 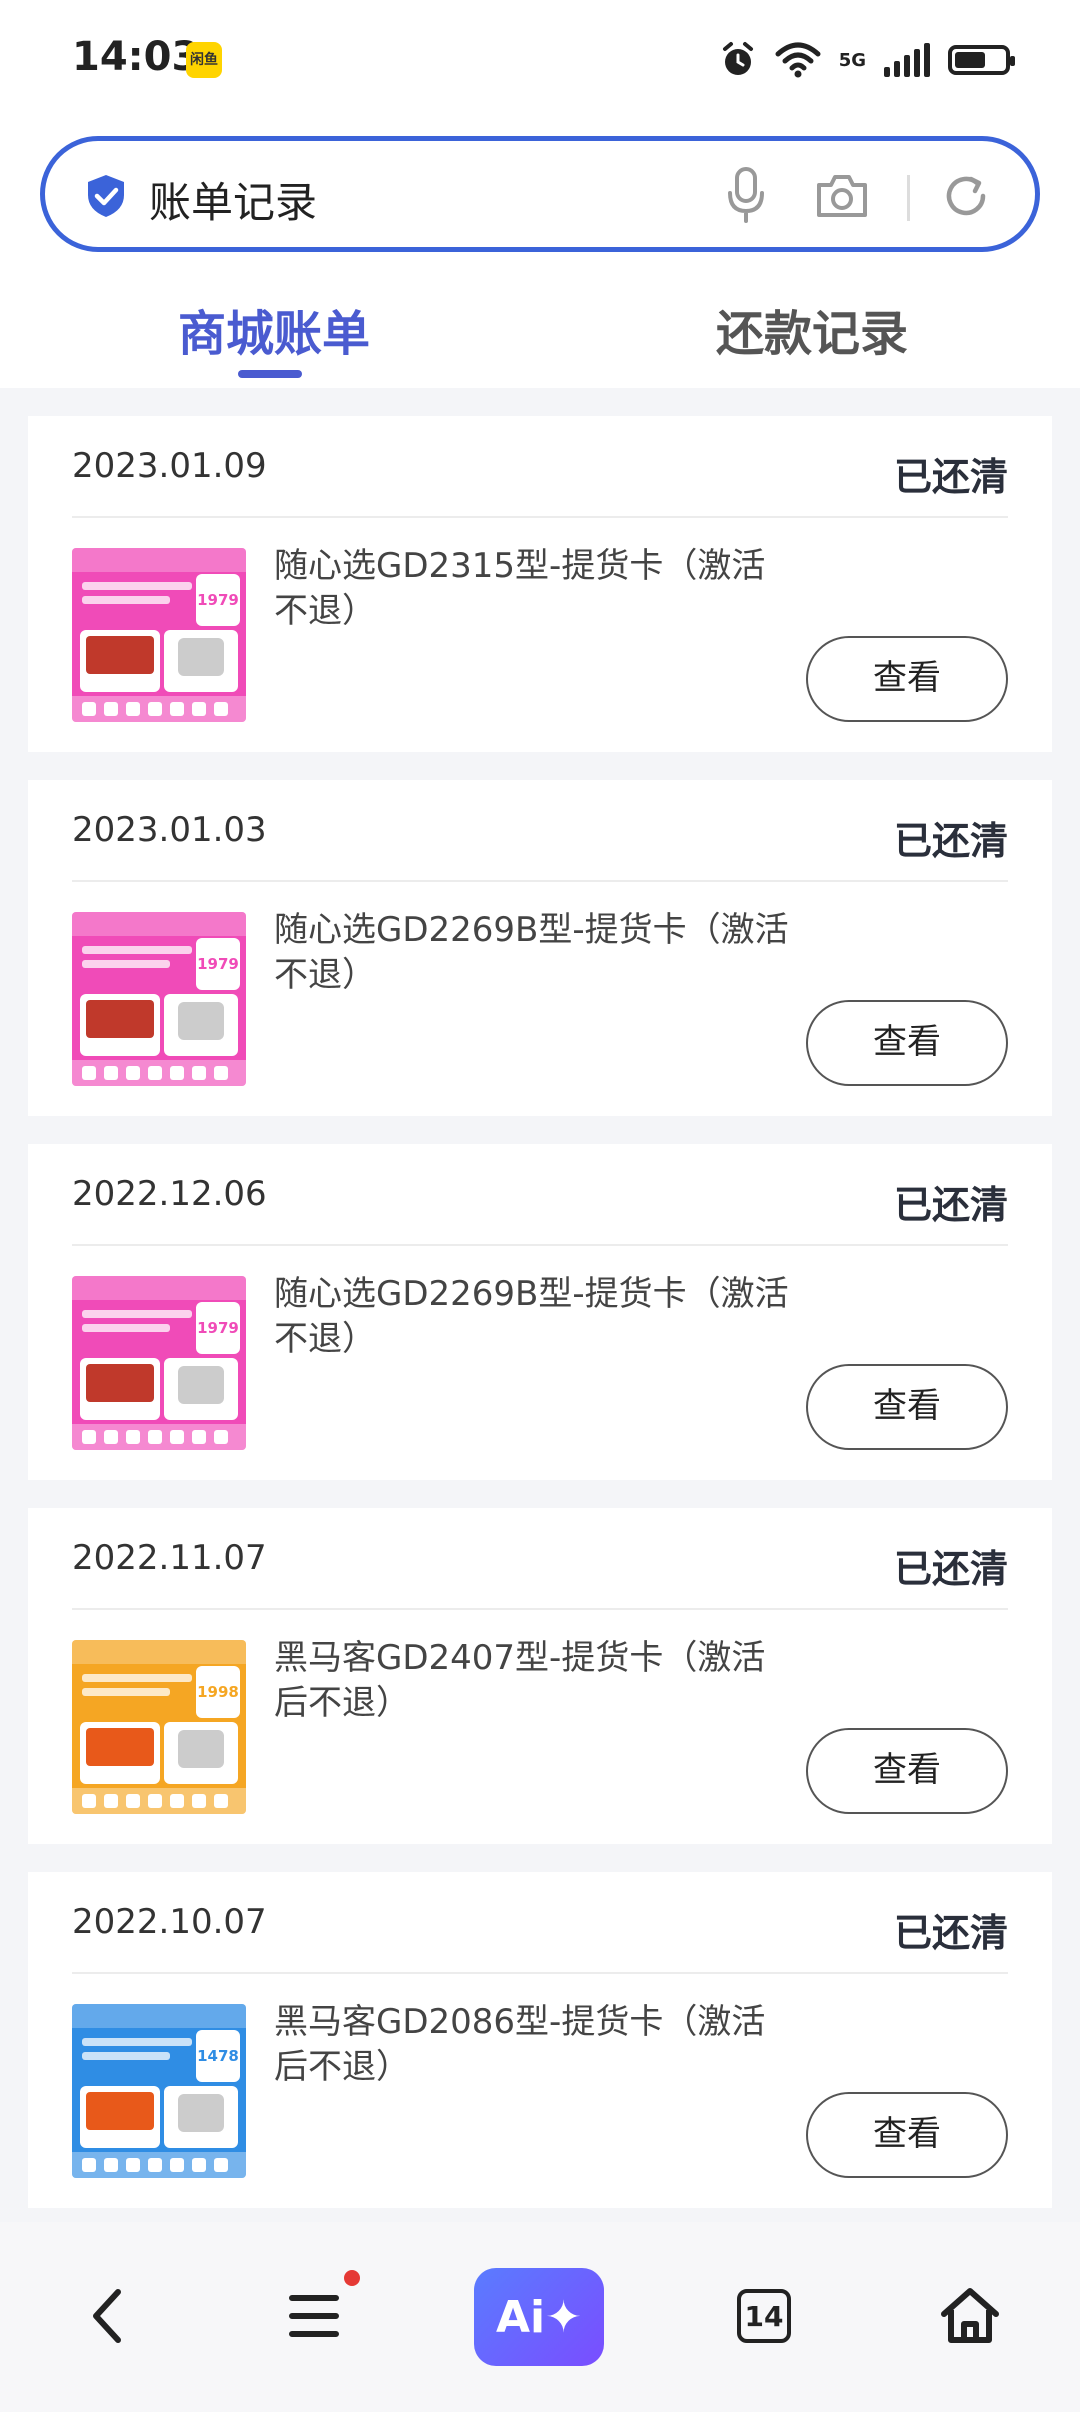 I want to click on alarm-icon, so click(x=737, y=58).